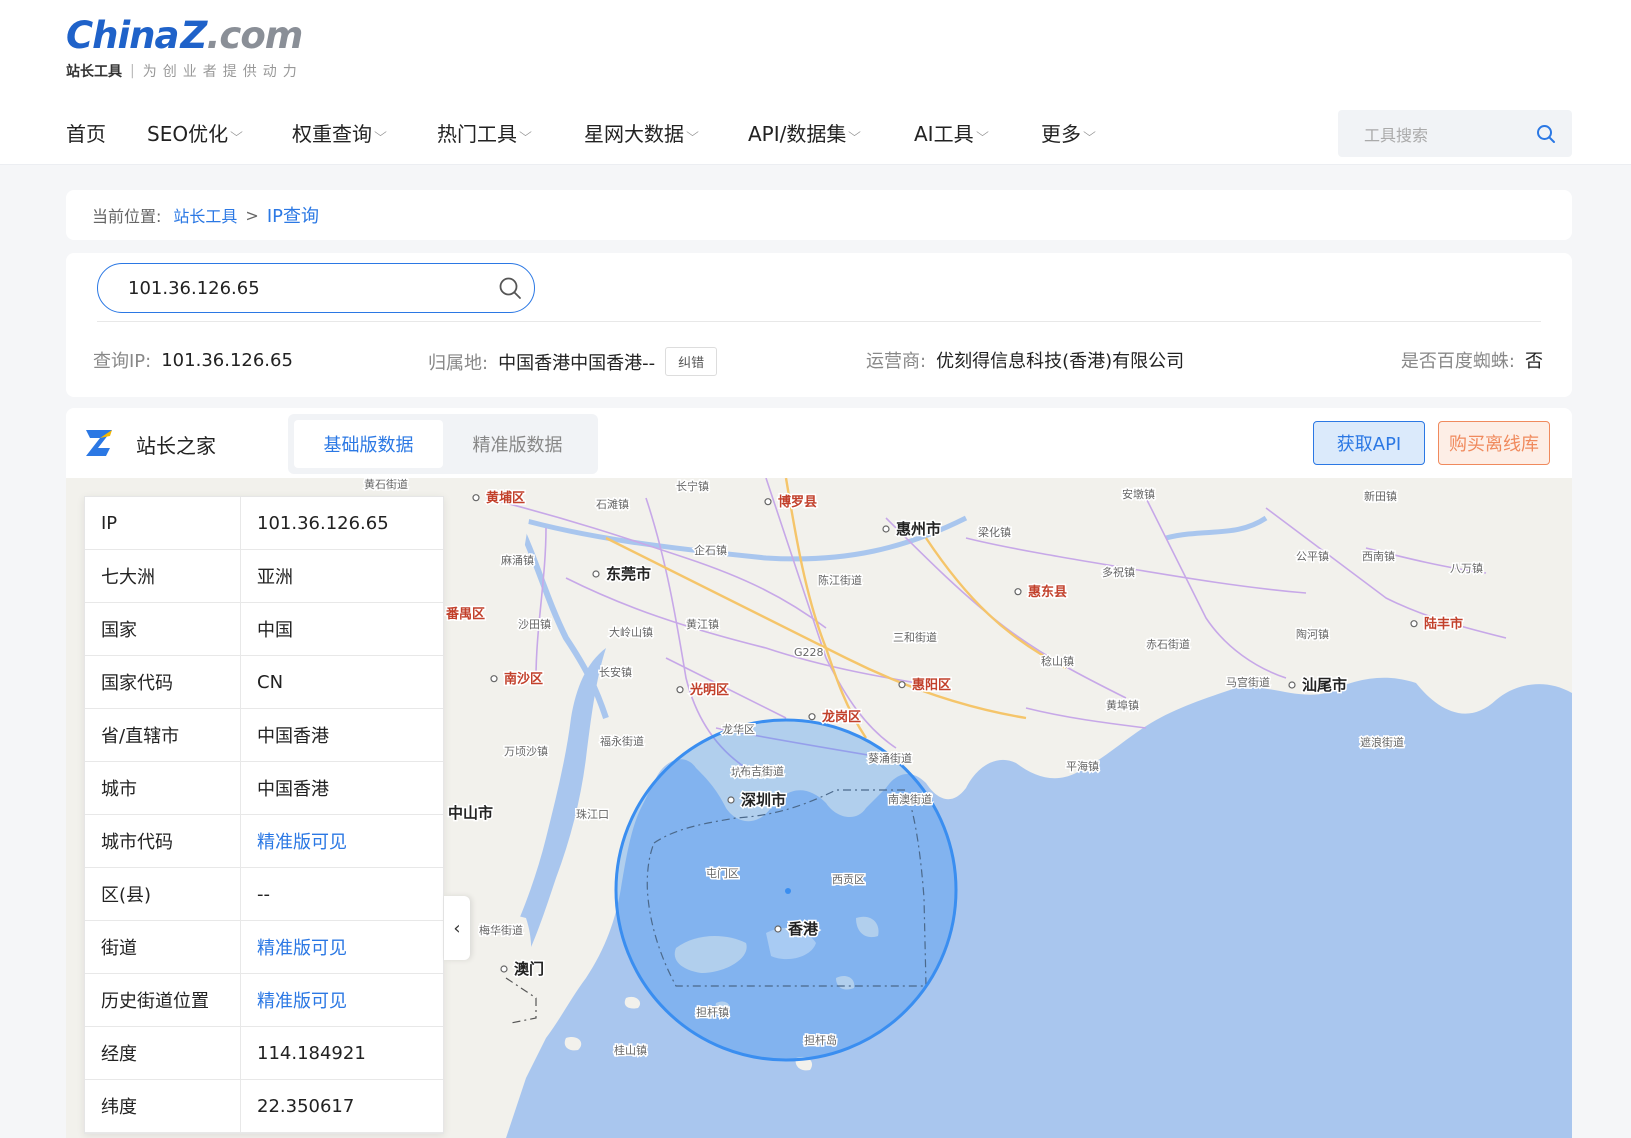 Image resolution: width=1631 pixels, height=1138 pixels. Describe the element at coordinates (99, 443) in the screenshot. I see `chinaz-z-logo-icon` at that location.